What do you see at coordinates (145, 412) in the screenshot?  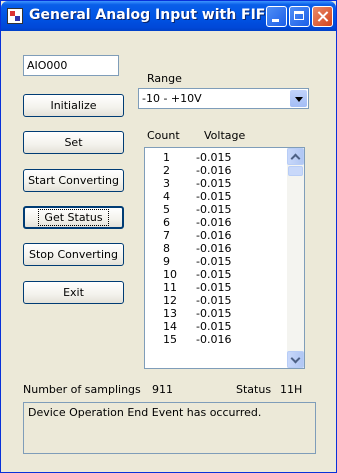 I see `status-message: Device Operation End Event has occurred.` at bounding box center [145, 412].